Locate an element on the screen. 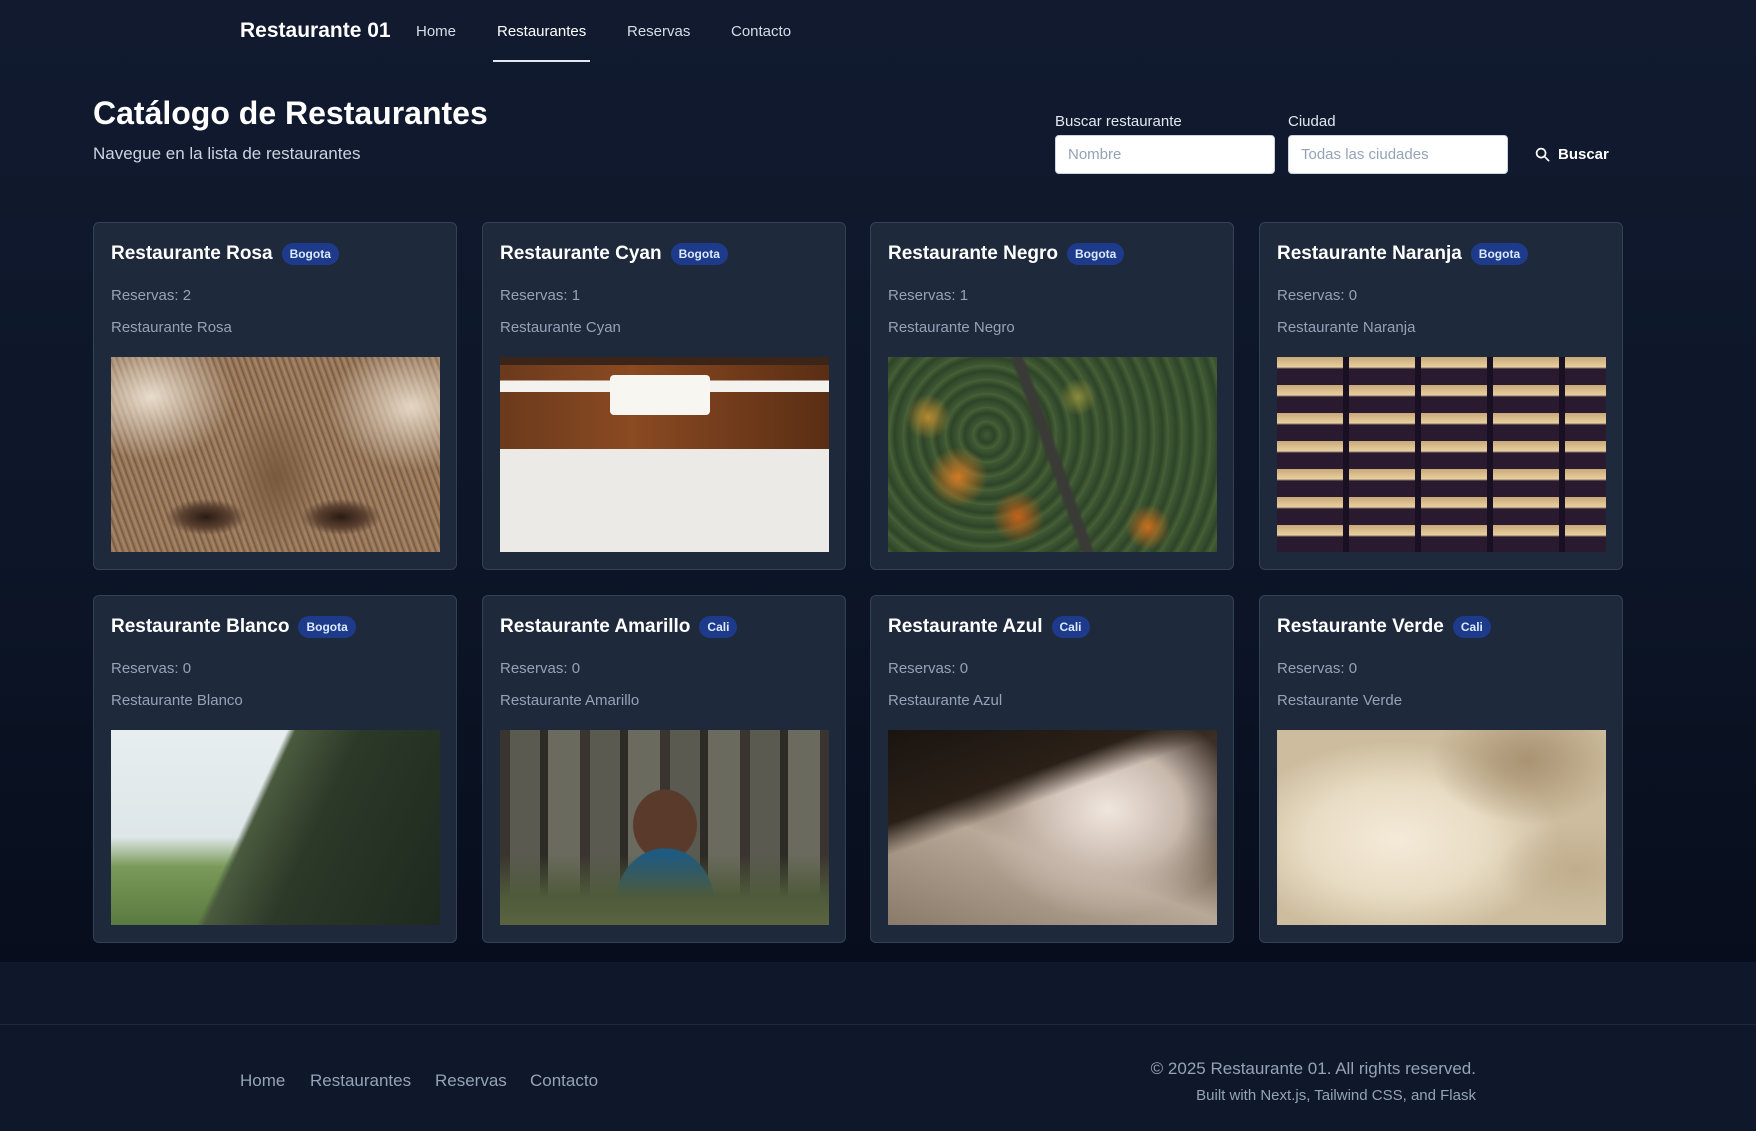  footer-divider is located at coordinates (878, 1024).